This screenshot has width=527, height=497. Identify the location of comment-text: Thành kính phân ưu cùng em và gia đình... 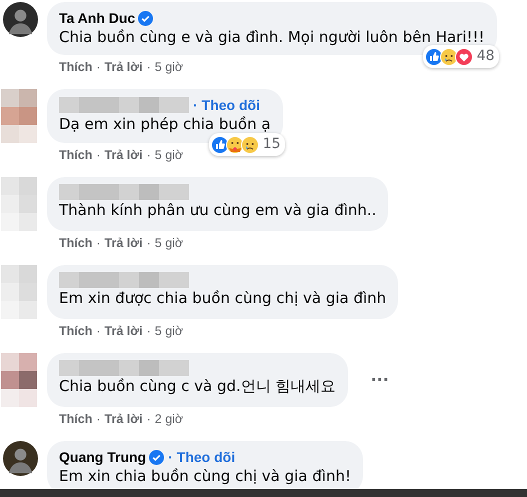
(217, 210).